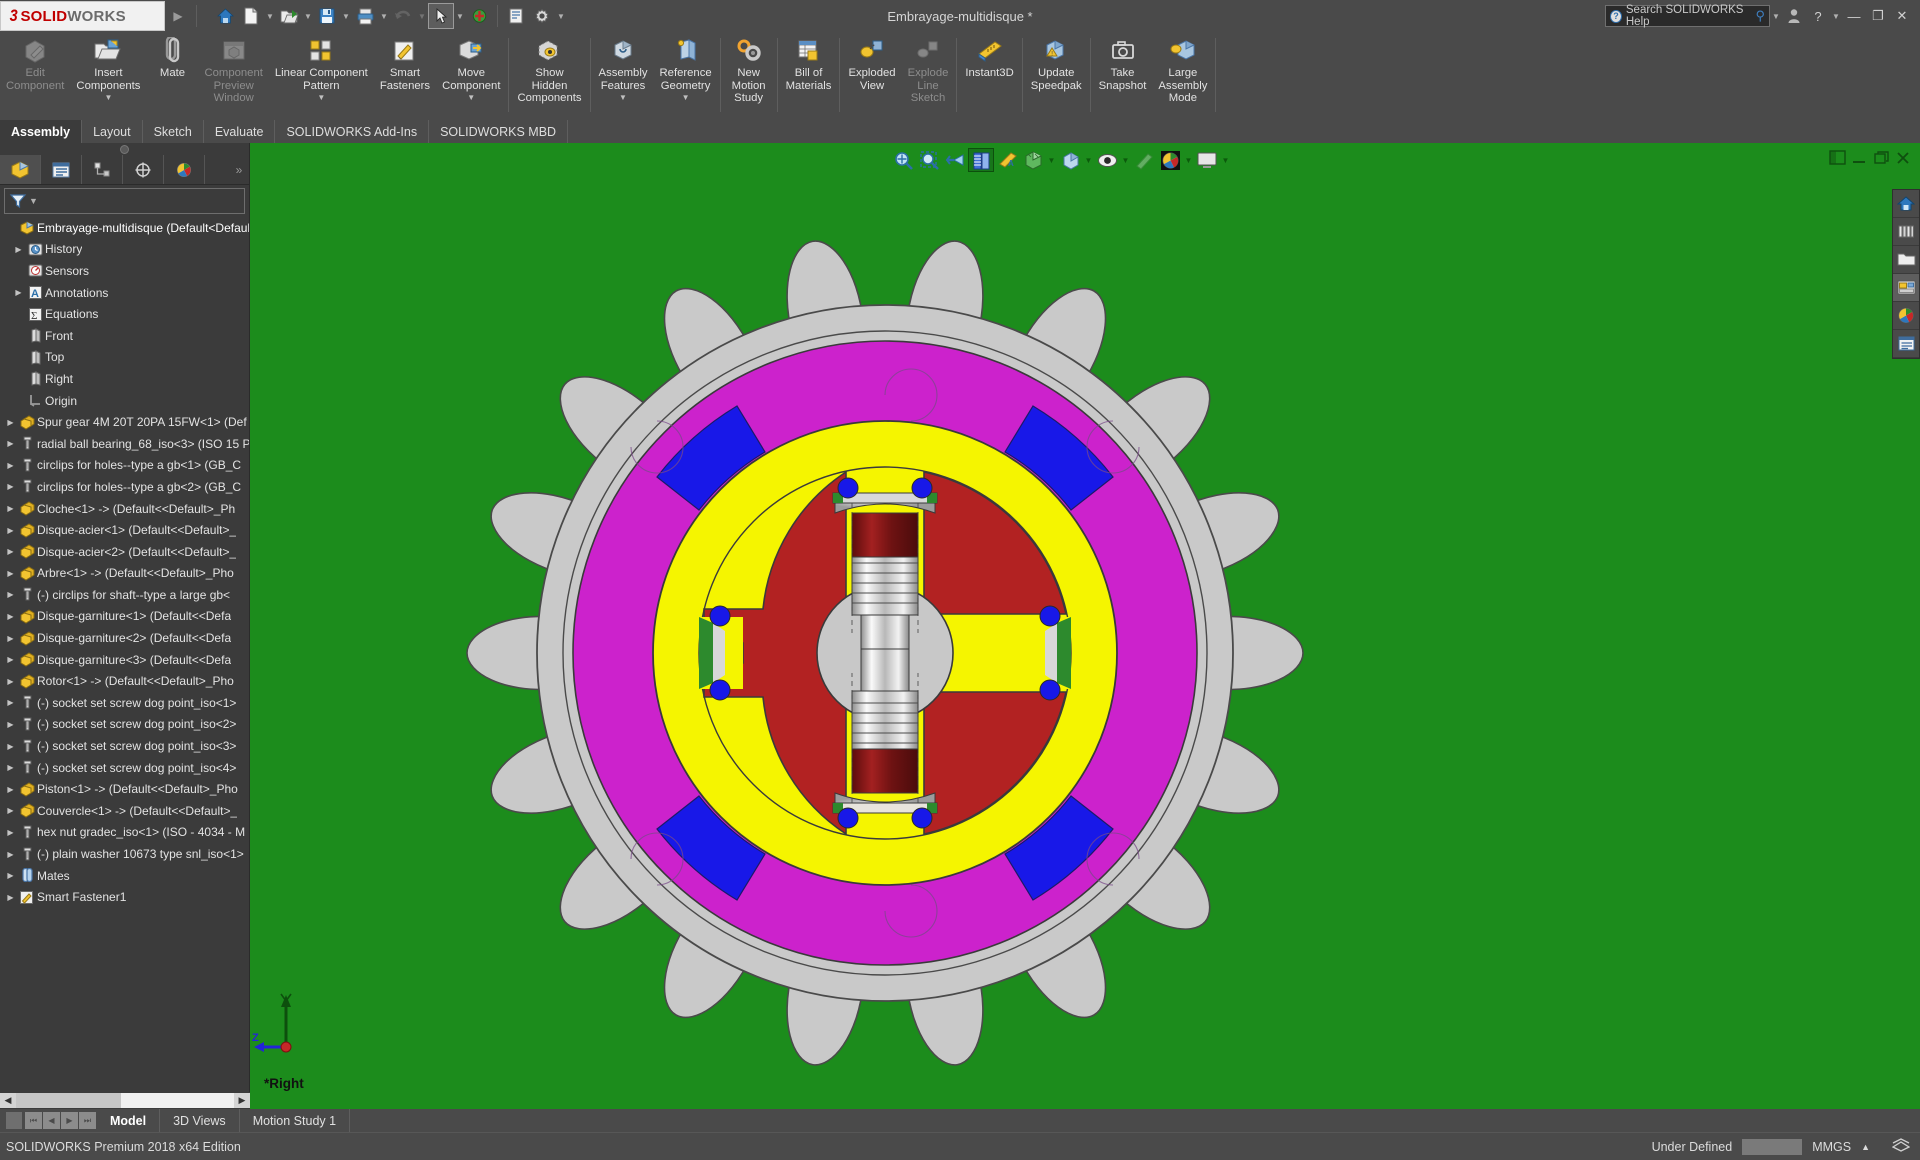 The height and width of the screenshot is (1160, 1920). What do you see at coordinates (124, 201) in the screenshot?
I see `tree-filter-input: ▼` at bounding box center [124, 201].